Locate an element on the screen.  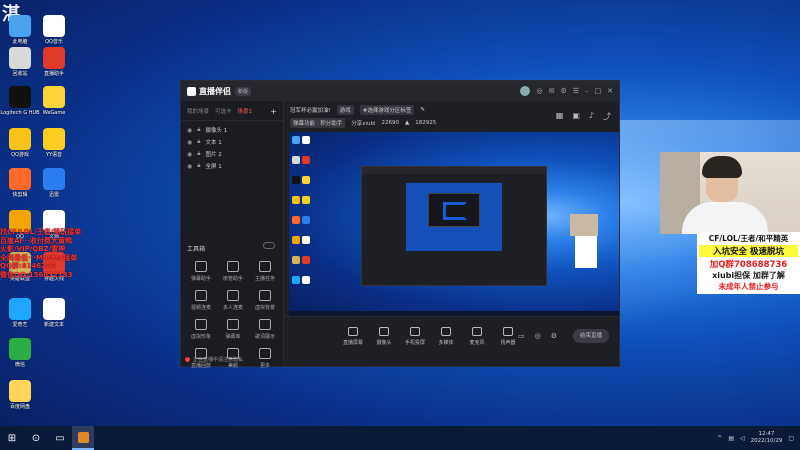
source-button: 摄像头 is located at coordinates (384, 336).